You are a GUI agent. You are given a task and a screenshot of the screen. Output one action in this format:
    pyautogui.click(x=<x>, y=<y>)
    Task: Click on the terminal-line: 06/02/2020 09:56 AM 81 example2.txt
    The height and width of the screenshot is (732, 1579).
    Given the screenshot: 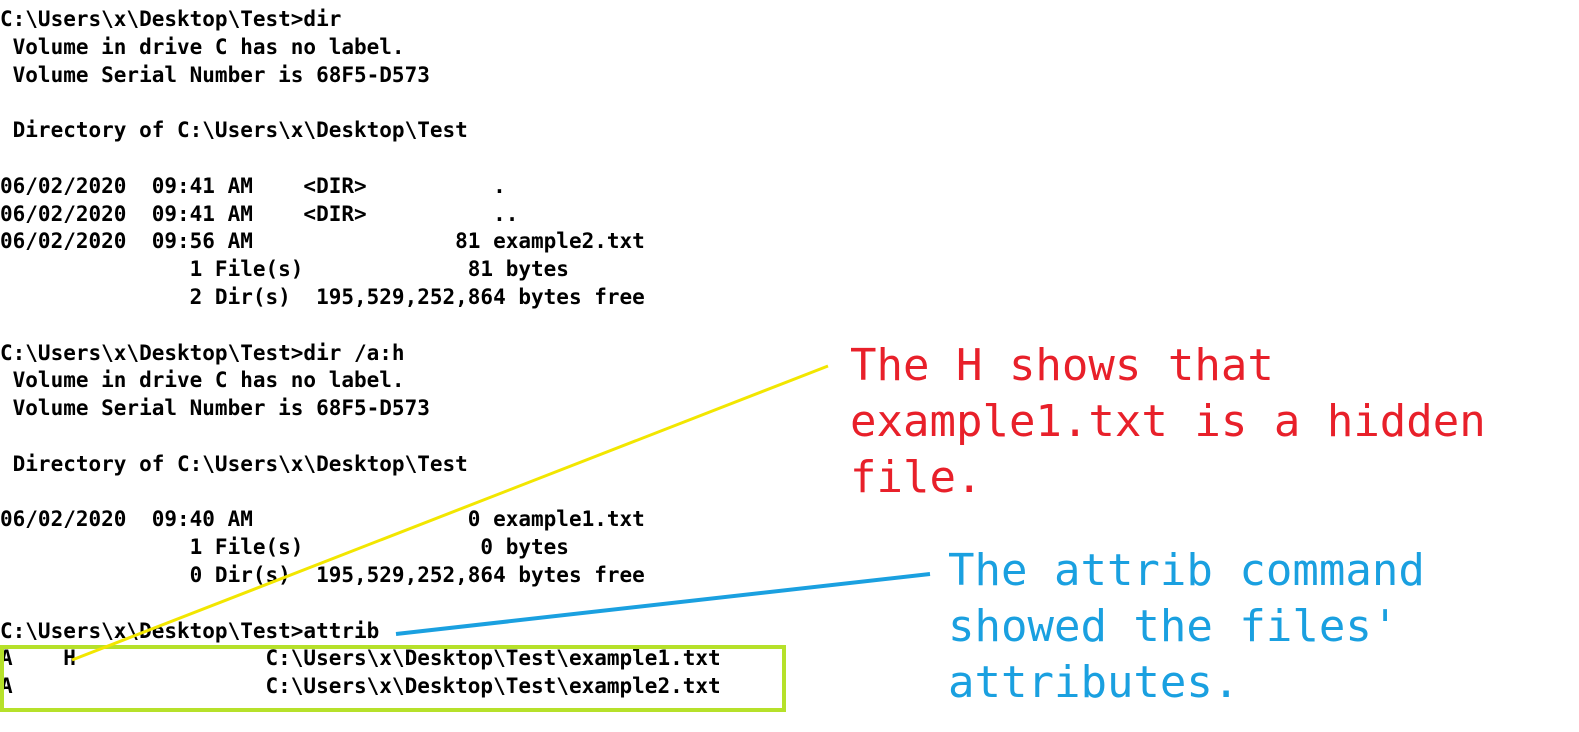 What is the action you would take?
    pyautogui.click(x=322, y=241)
    